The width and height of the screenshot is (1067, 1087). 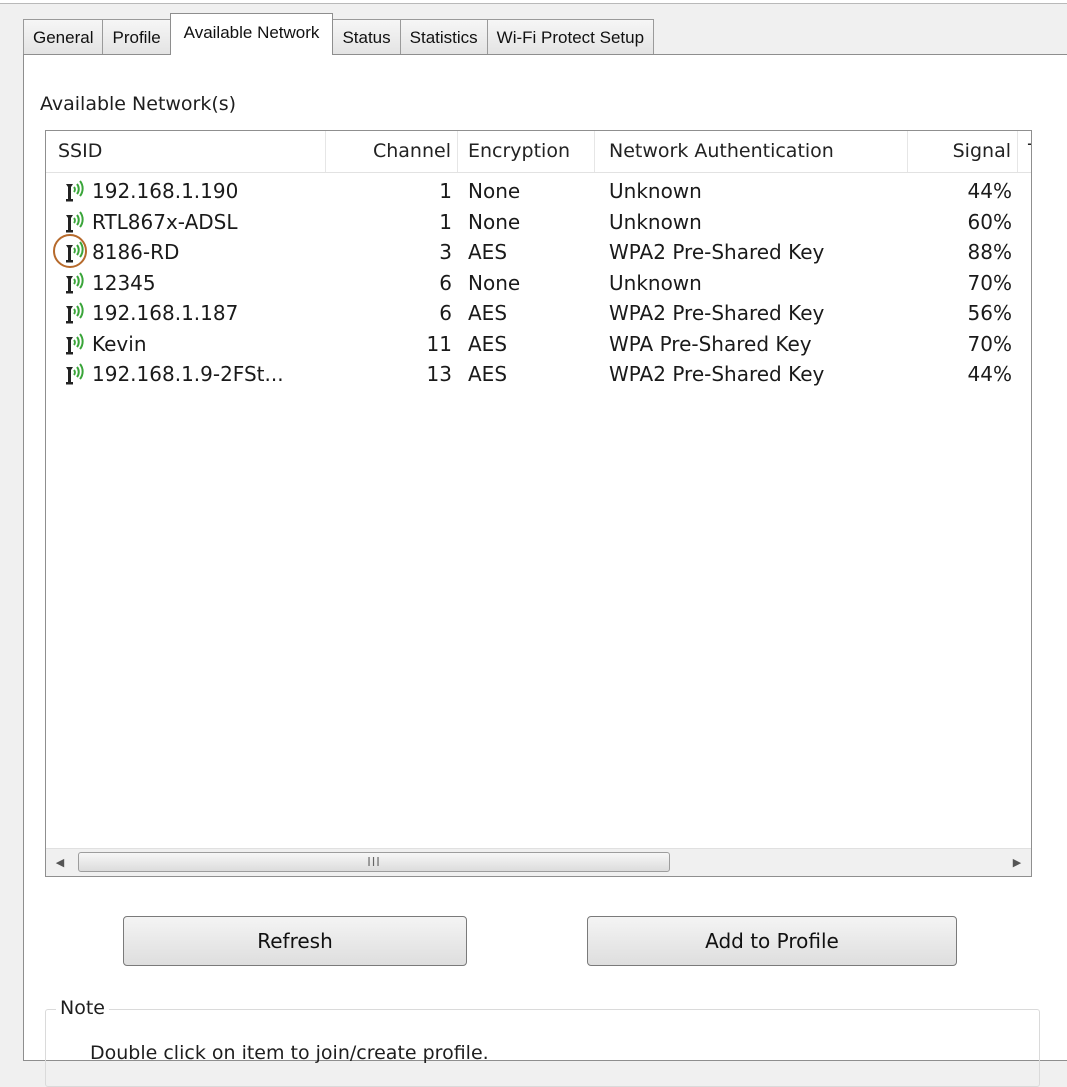 What do you see at coordinates (989, 221) in the screenshot?
I see `cell-signal: 60%` at bounding box center [989, 221].